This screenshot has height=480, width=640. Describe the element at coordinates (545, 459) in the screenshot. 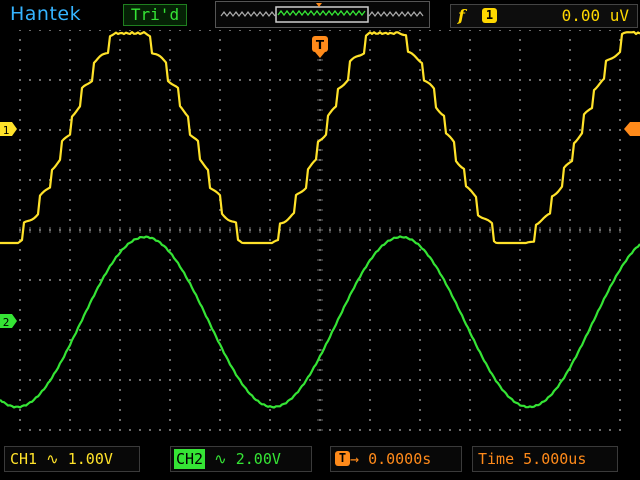

I see `timebase-panel: Time 5.000us` at that location.